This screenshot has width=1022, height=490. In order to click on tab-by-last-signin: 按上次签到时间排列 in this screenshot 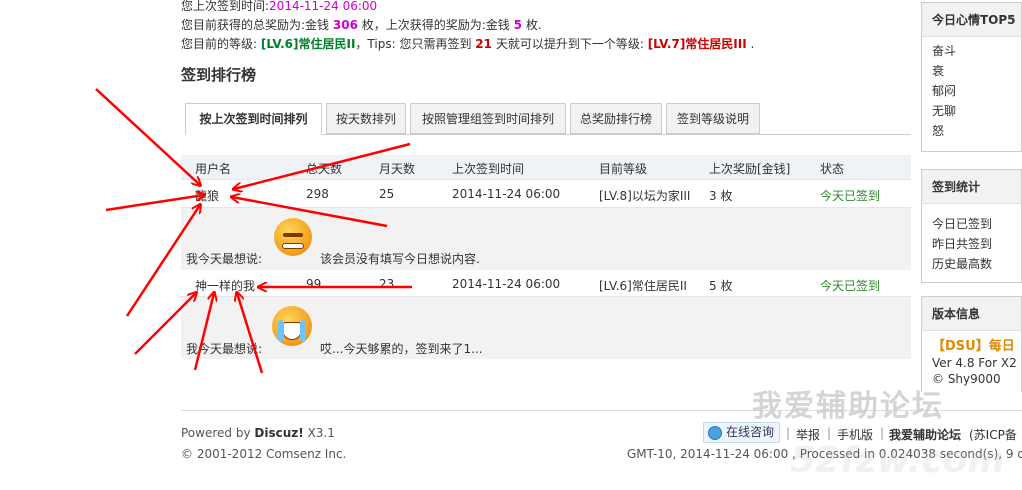, I will do `click(253, 119)`.